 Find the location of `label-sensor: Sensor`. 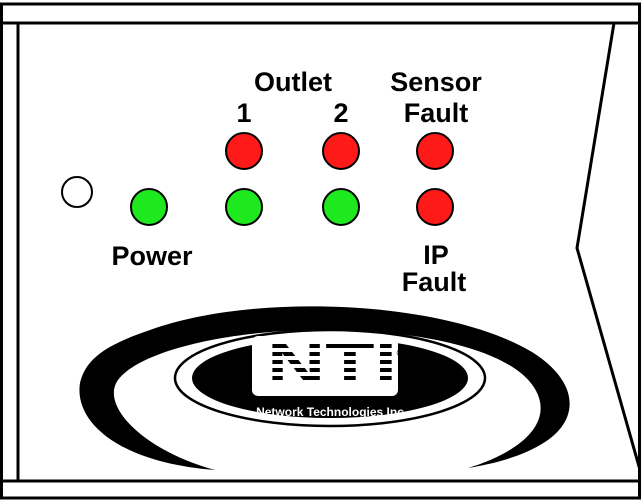

label-sensor: Sensor is located at coordinates (436, 82).